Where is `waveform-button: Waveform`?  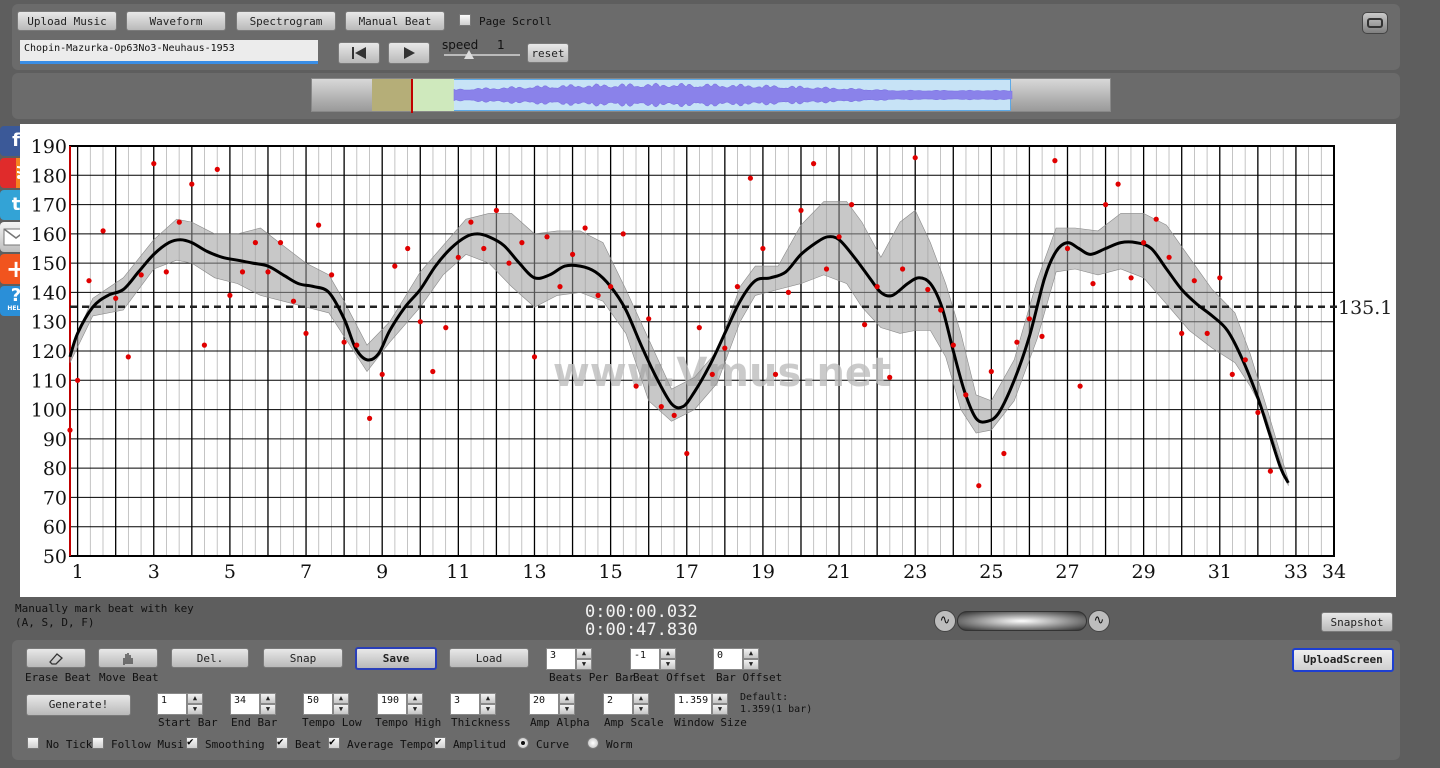 waveform-button: Waveform is located at coordinates (176, 21).